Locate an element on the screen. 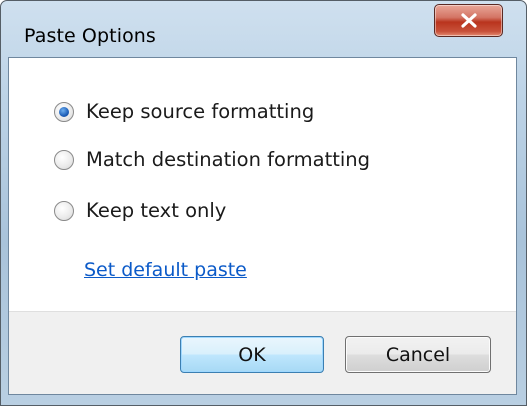 This screenshot has width=527, height=406. option-keep-source-formatting: Keep source formatting is located at coordinates (184, 111).